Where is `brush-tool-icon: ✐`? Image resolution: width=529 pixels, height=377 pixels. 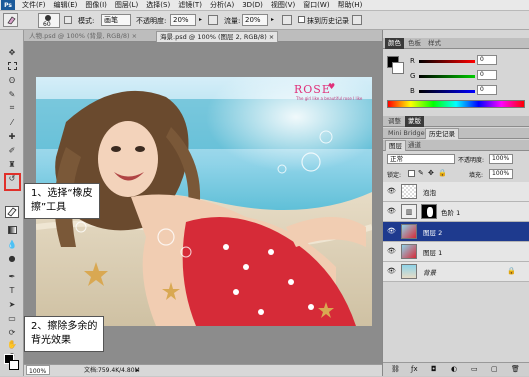 brush-tool-icon: ✐ is located at coordinates (12, 150).